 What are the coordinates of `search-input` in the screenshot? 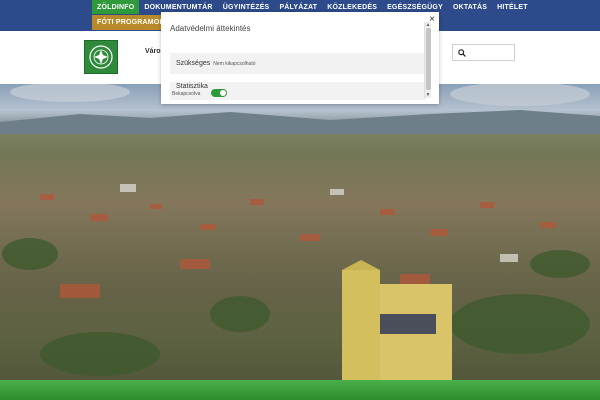 It's located at (483, 52).